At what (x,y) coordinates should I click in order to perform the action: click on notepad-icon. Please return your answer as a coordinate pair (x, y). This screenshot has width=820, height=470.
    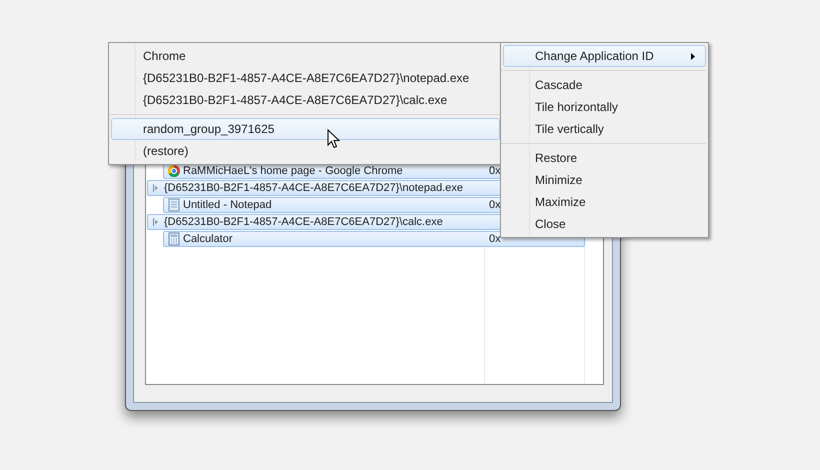
    Looking at the image, I should click on (174, 205).